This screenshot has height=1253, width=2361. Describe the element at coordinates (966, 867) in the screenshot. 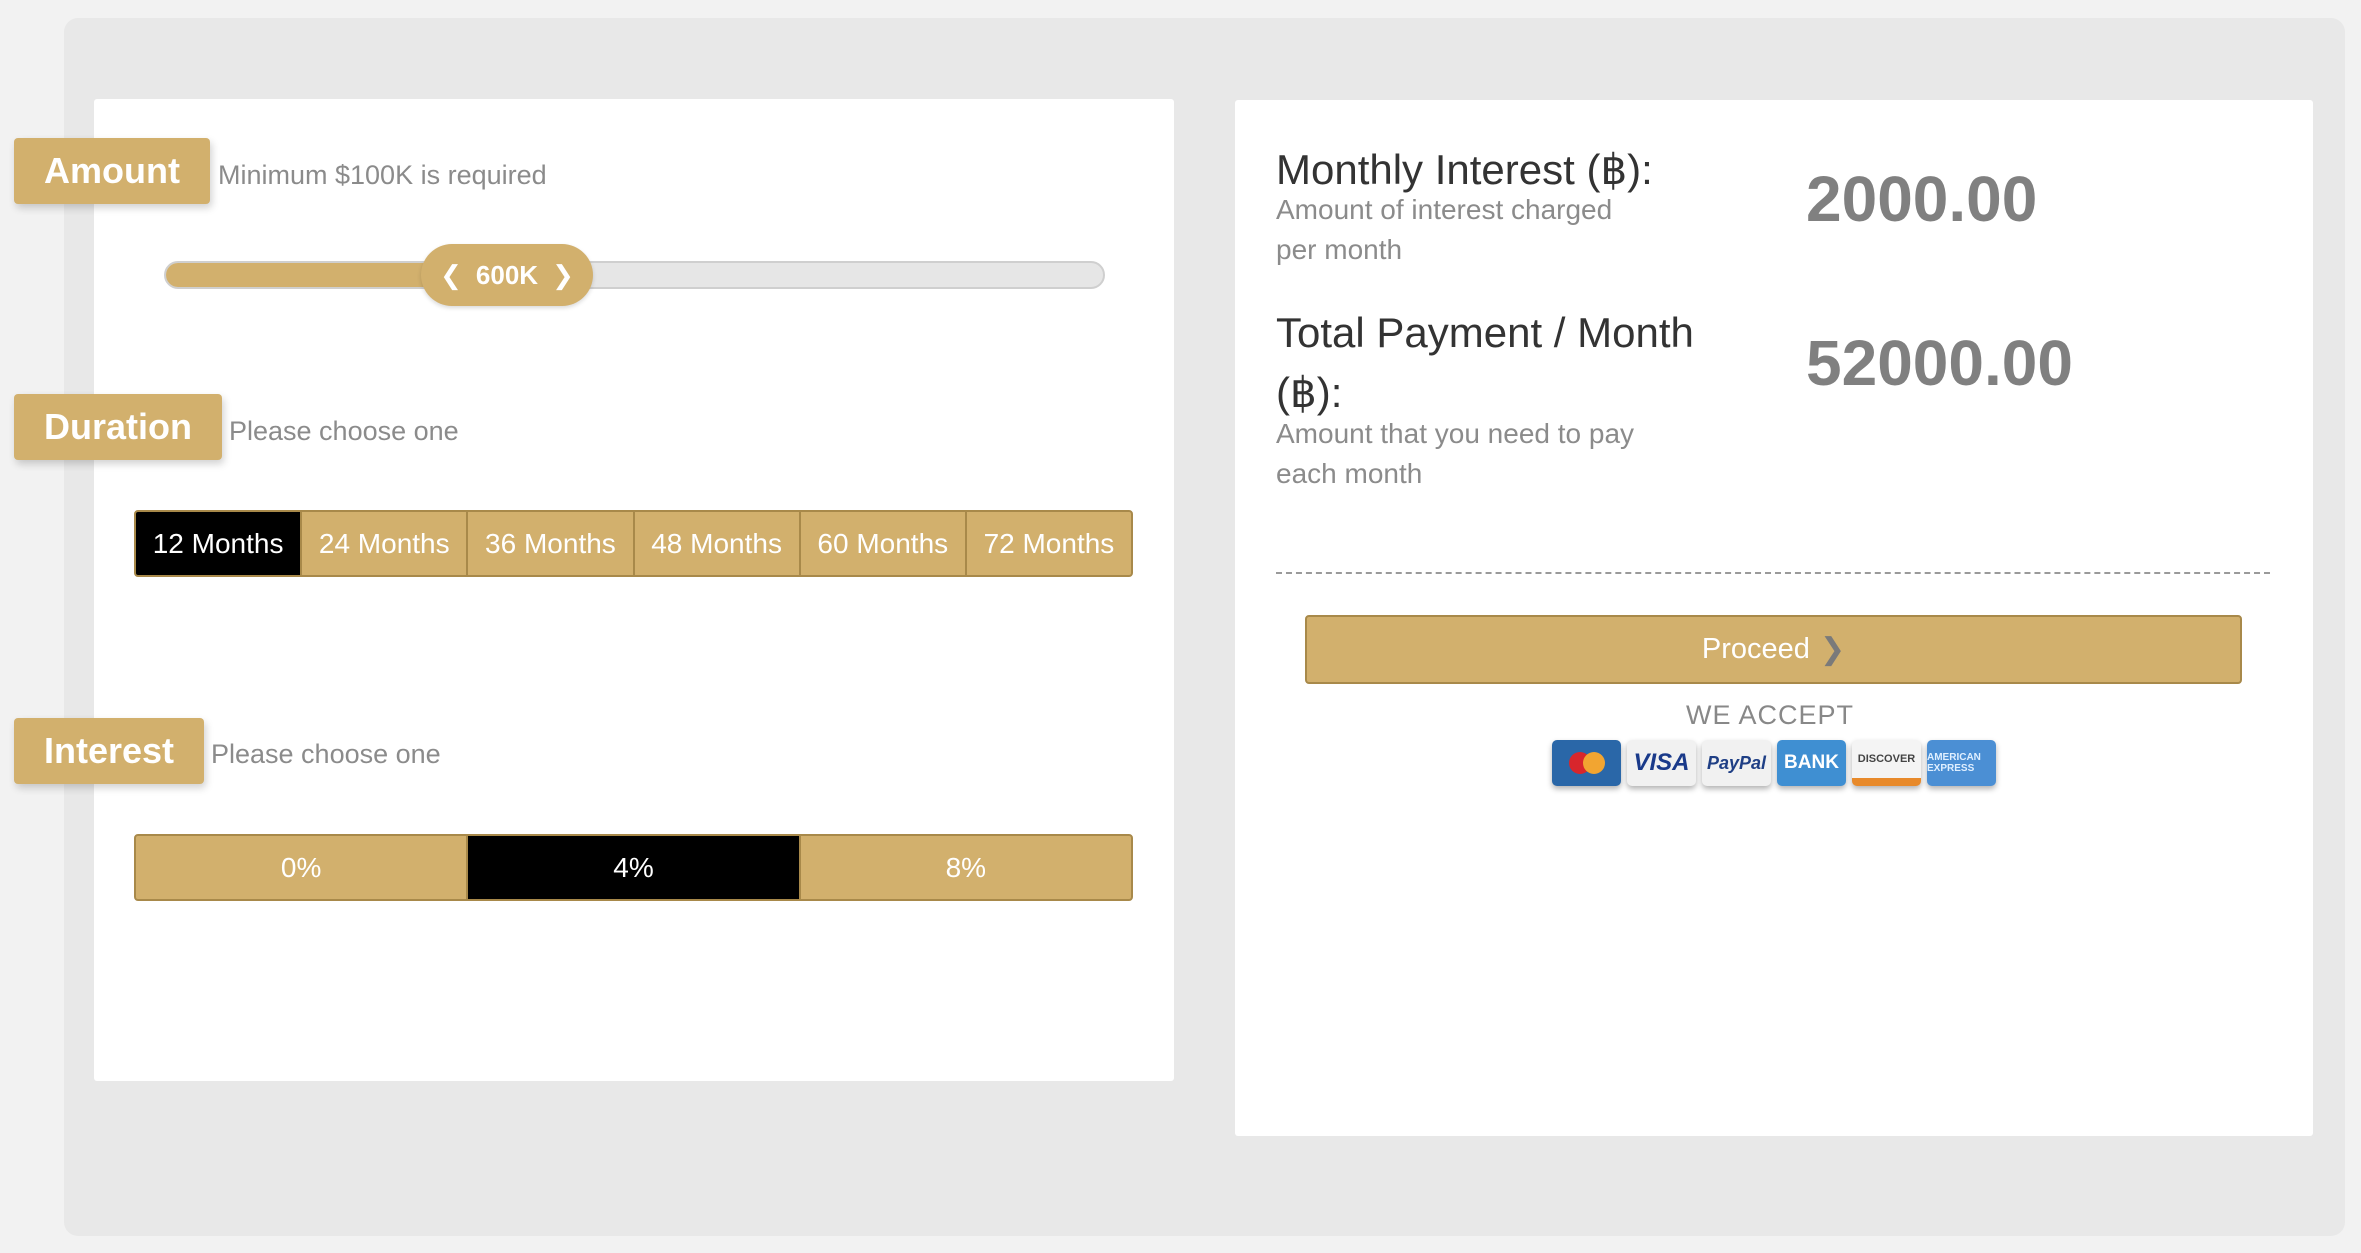

I see `interest-option-8: 8%` at that location.